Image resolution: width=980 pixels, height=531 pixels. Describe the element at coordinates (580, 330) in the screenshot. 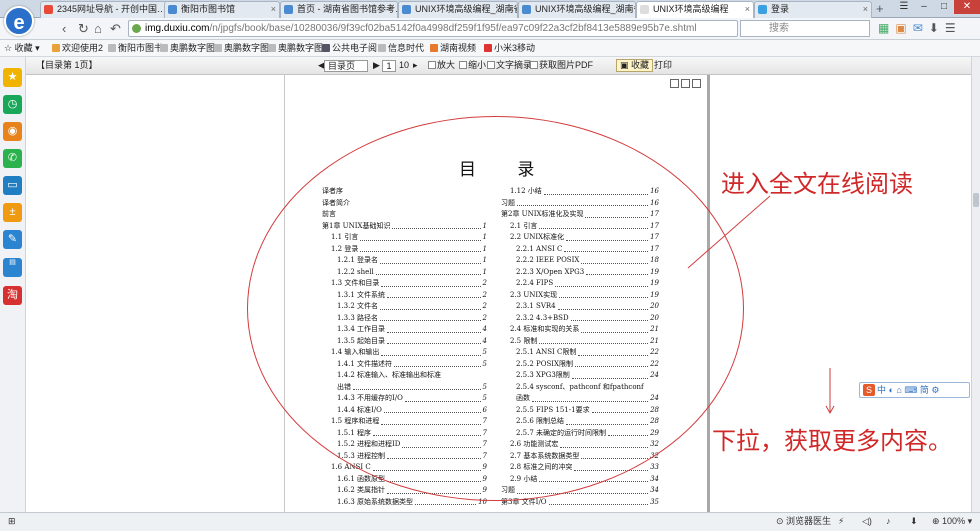

I see `toc-entry: 2.4 标准和实现的关系 21` at that location.